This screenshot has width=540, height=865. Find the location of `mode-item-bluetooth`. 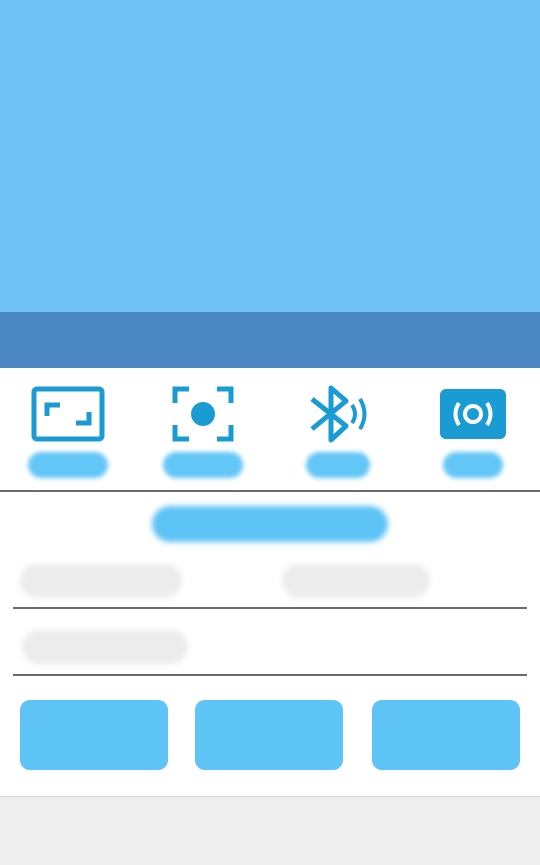

mode-item-bluetooth is located at coordinates (337, 429).